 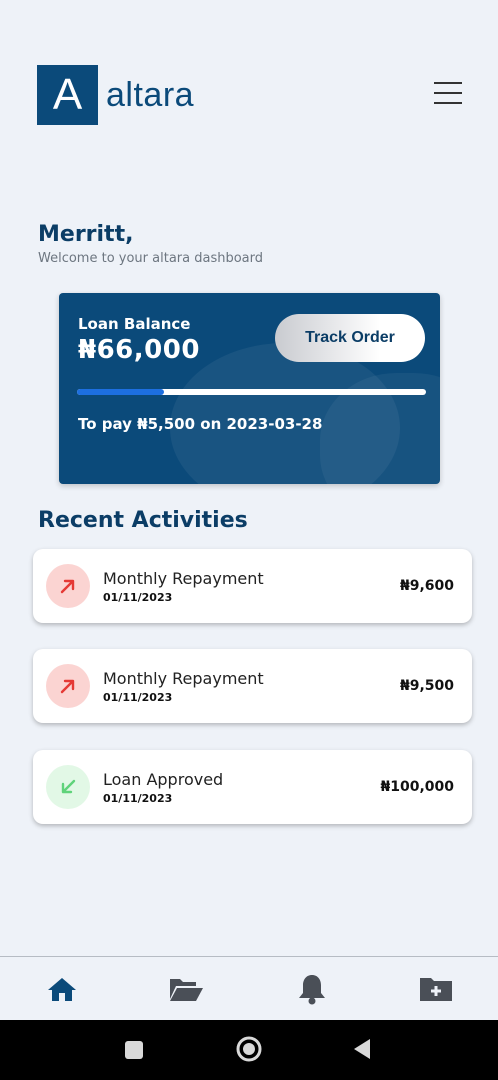 What do you see at coordinates (150, 258) in the screenshot?
I see `greeting-subtitle: Welcome to your altara dashboard` at bounding box center [150, 258].